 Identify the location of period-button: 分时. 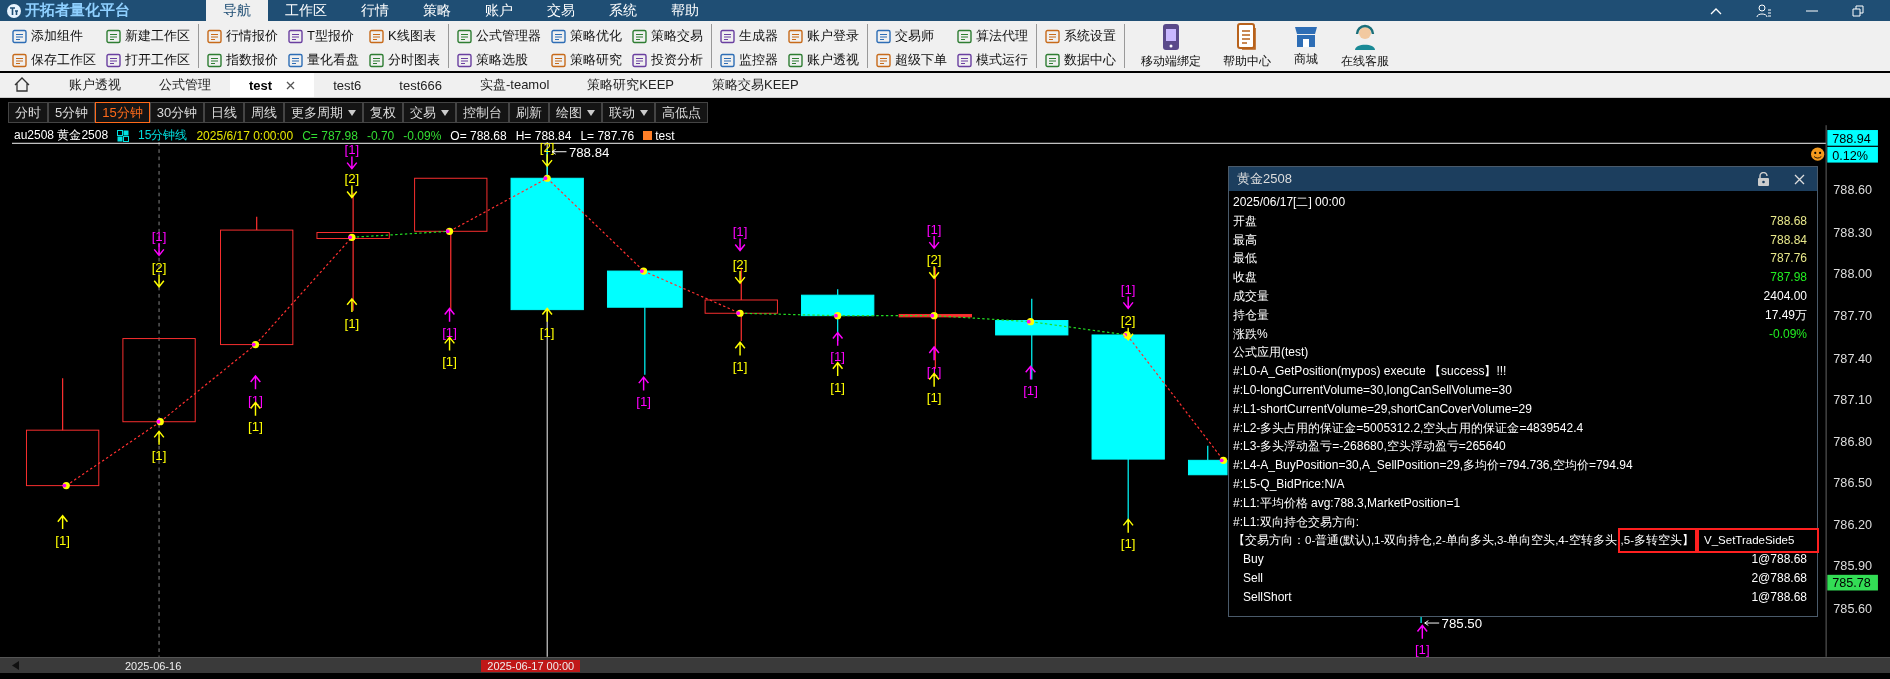
(28, 112).